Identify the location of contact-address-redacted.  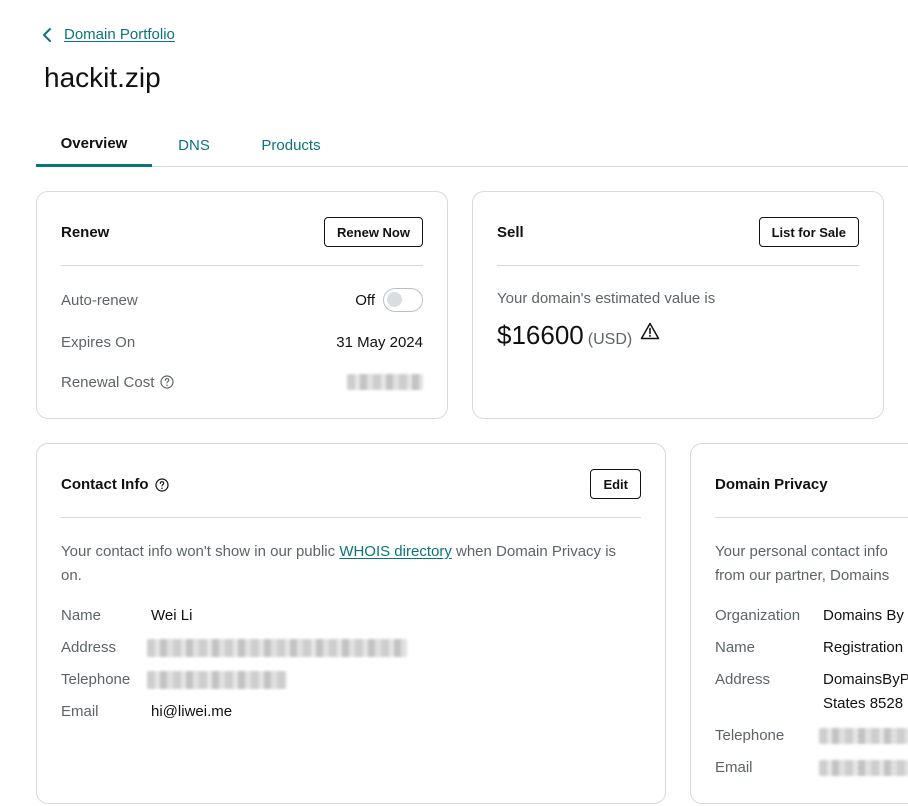
(277, 648).